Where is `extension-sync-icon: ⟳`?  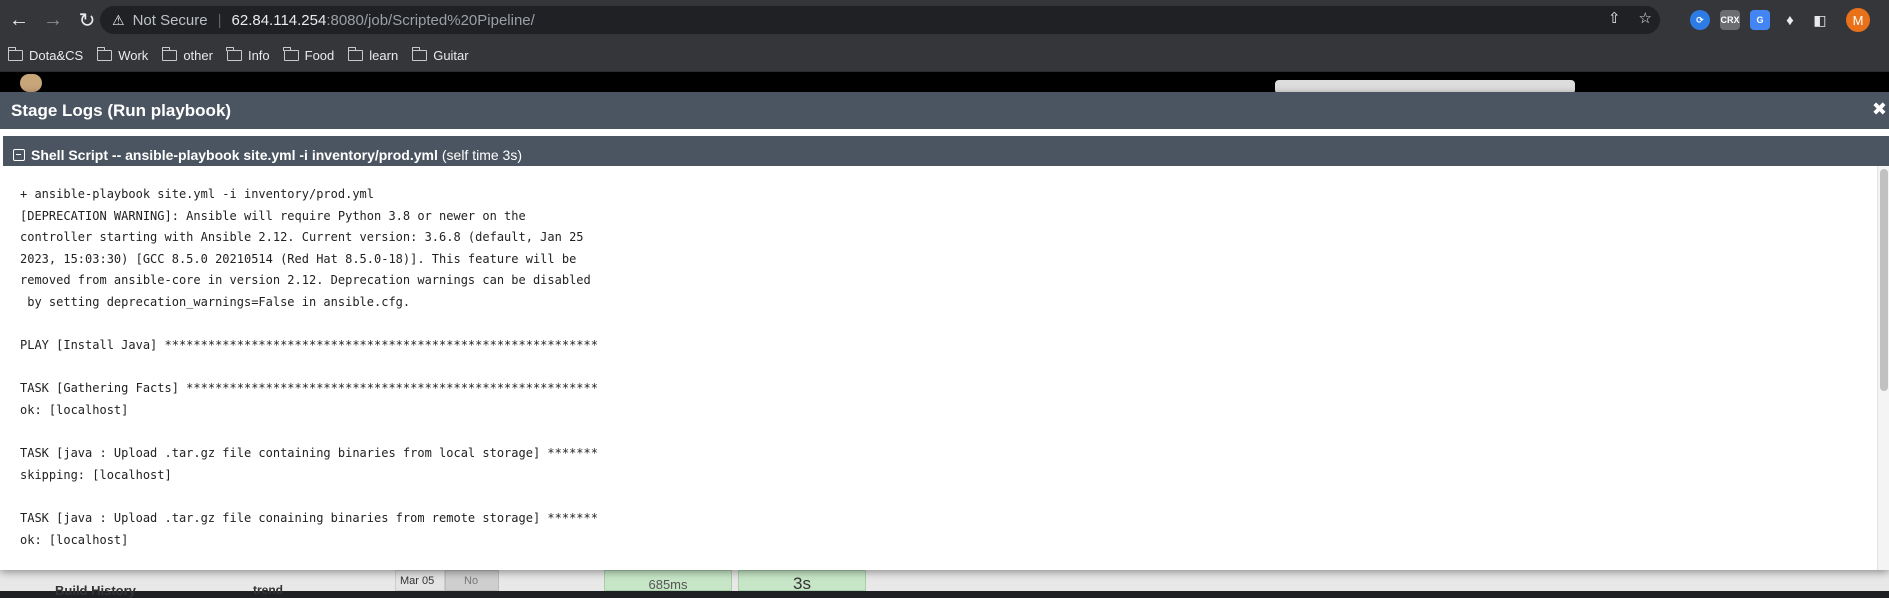
extension-sync-icon: ⟳ is located at coordinates (1700, 20).